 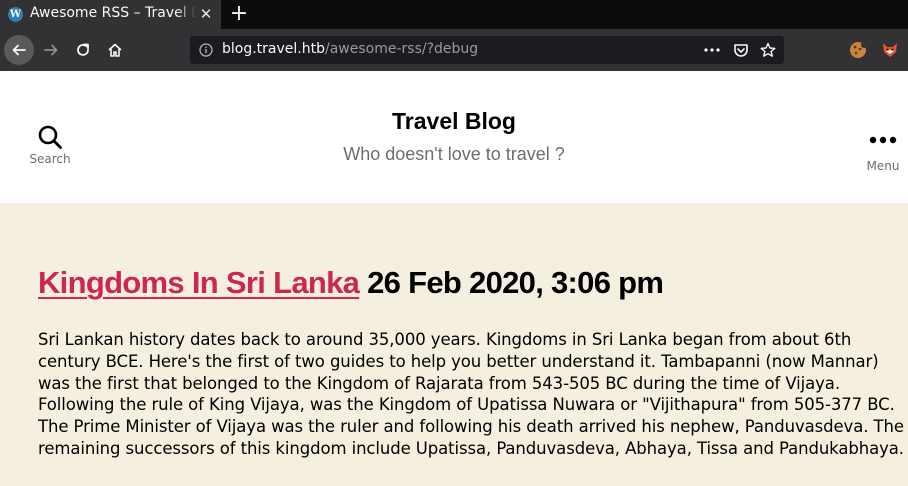 I want to click on home-button, so click(x=115, y=50).